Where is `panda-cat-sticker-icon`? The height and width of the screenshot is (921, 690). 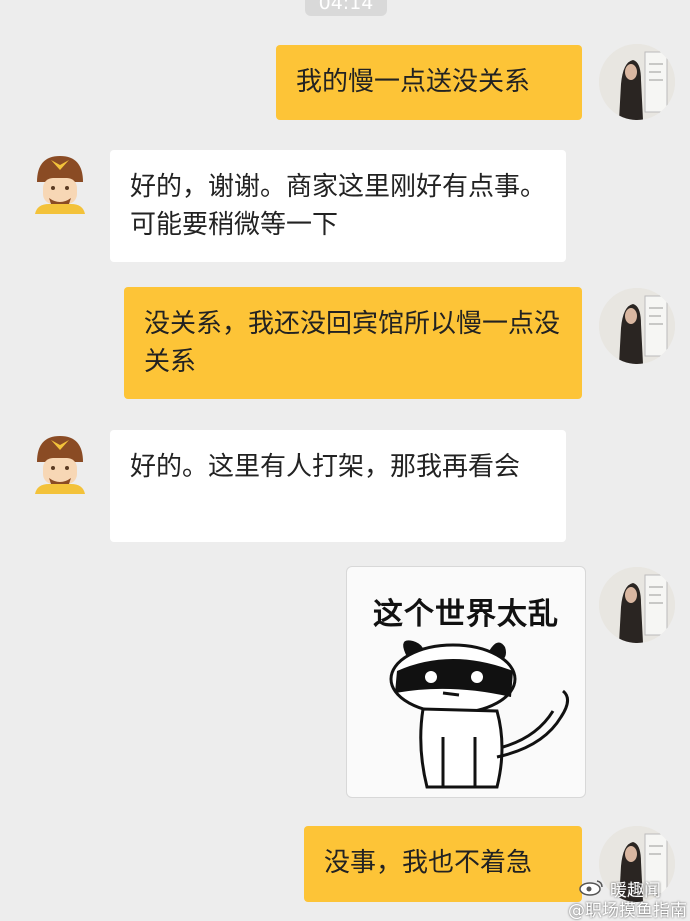
panda-cat-sticker-icon is located at coordinates (479, 714).